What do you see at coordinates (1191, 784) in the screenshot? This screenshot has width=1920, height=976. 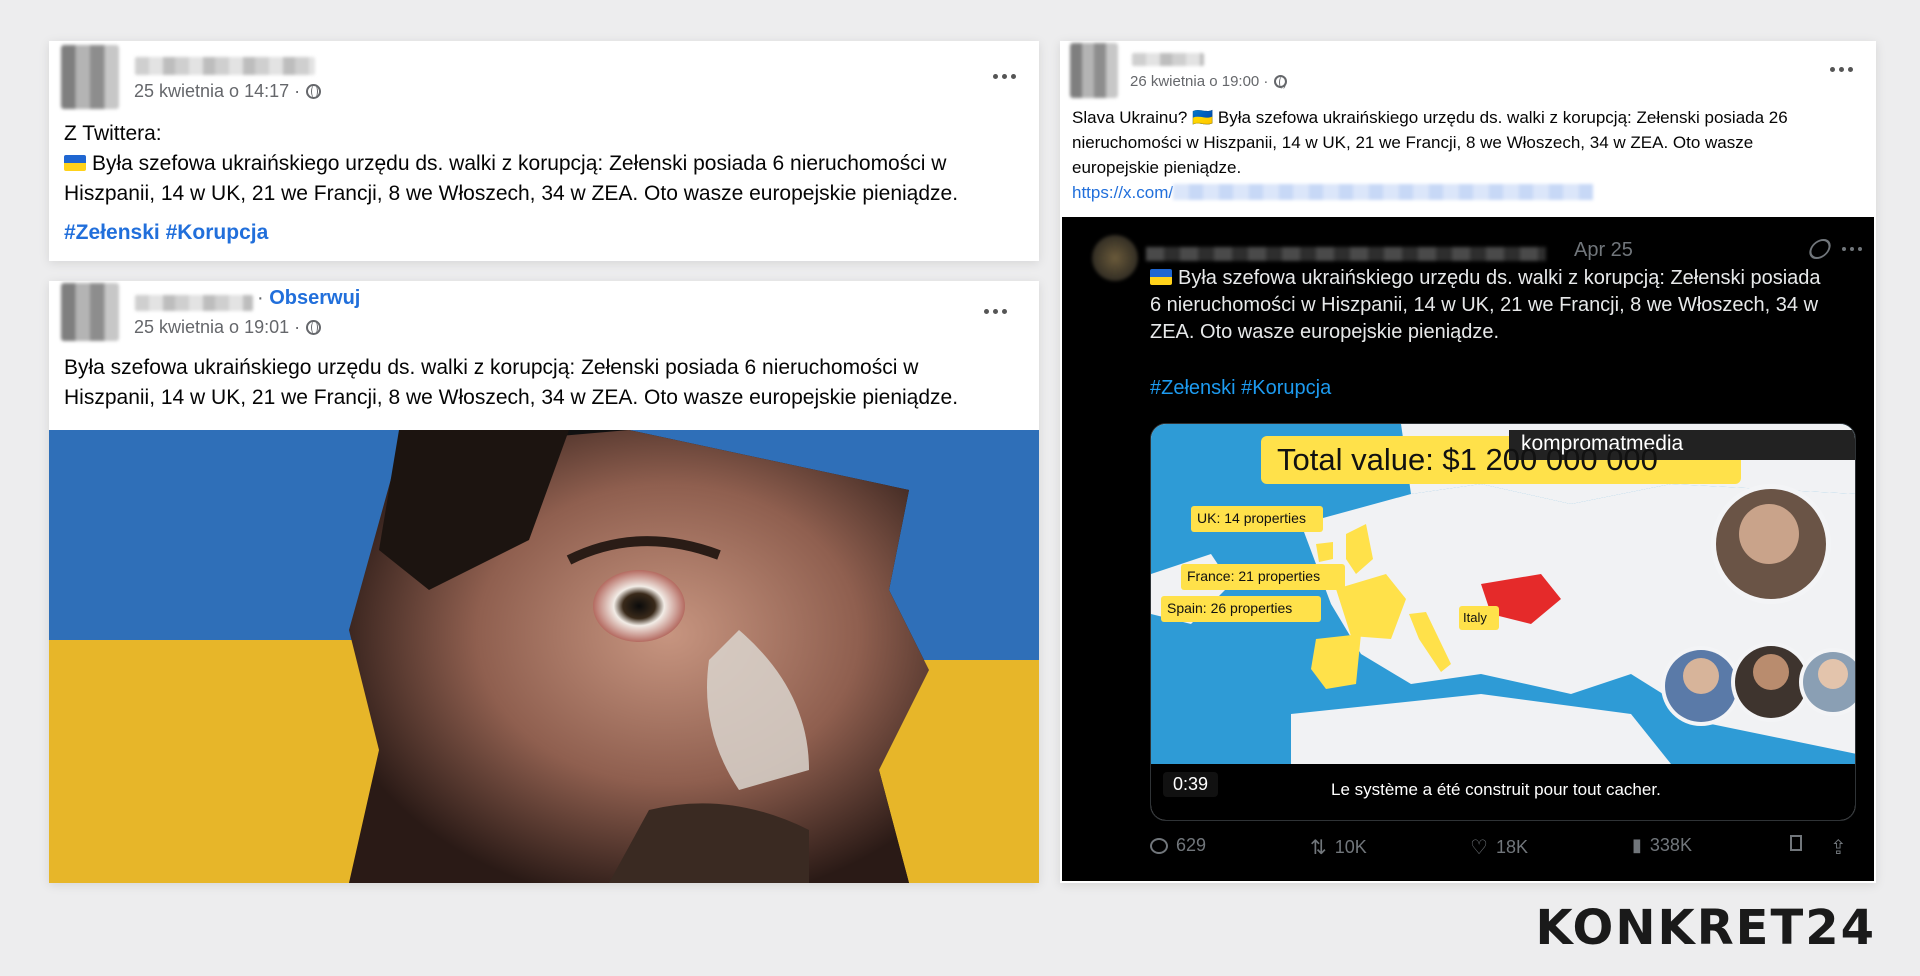 I see `video-time: 0:39` at bounding box center [1191, 784].